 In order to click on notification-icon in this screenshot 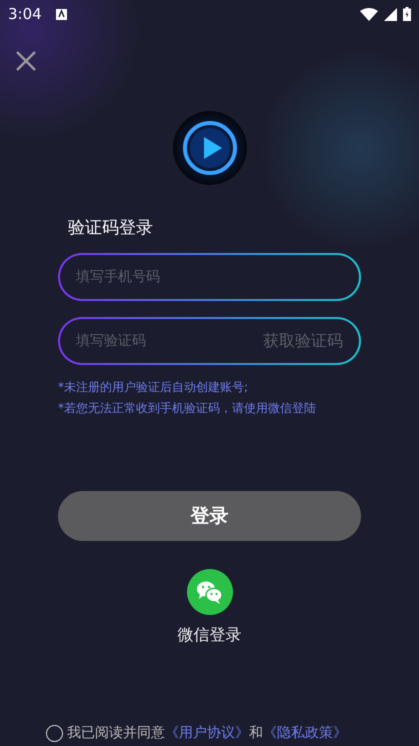, I will do `click(61, 14)`.